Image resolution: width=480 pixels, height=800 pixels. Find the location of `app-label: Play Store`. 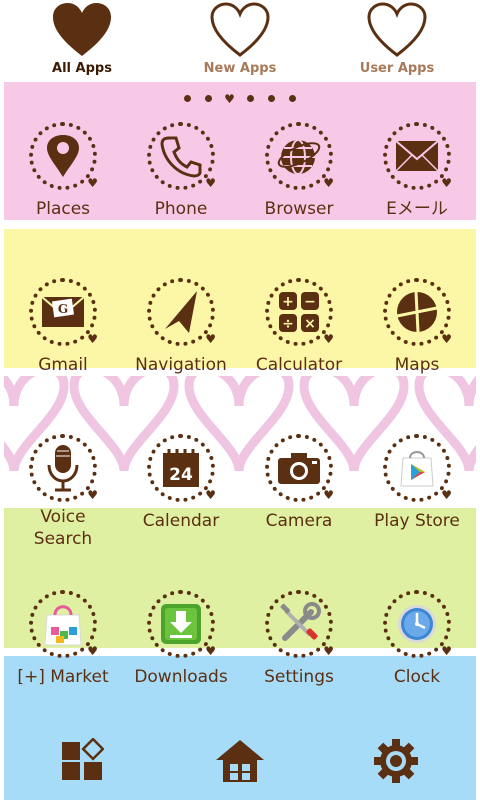

app-label: Play Store is located at coordinates (417, 521).